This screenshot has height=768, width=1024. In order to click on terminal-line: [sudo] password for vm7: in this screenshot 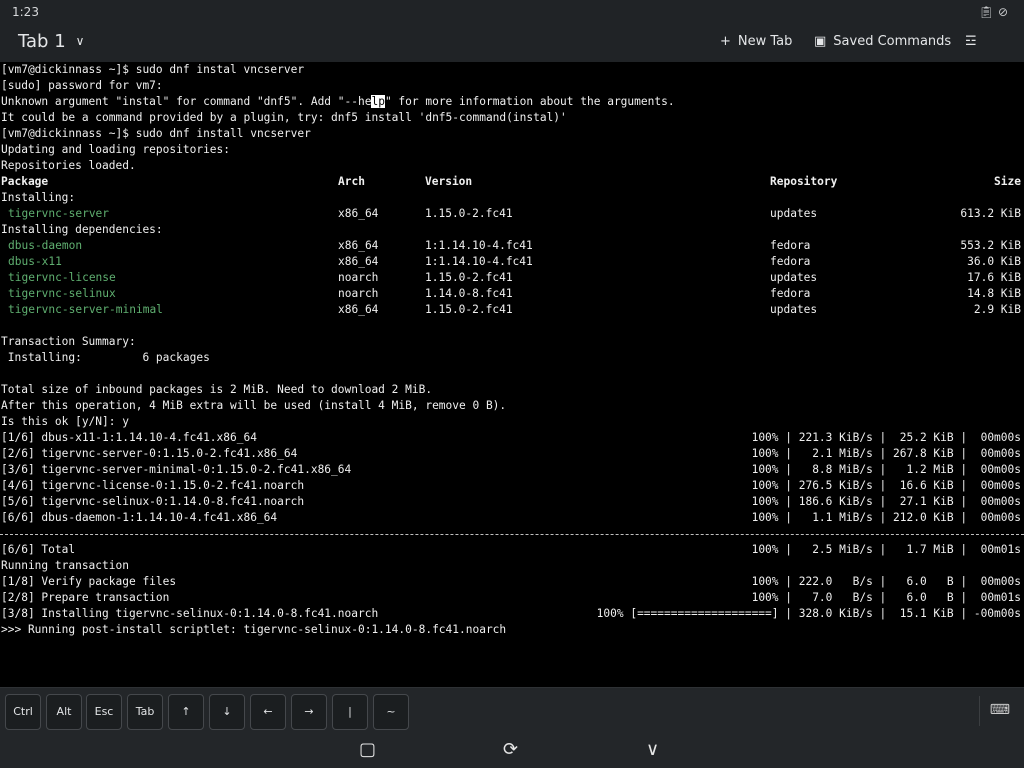, I will do `click(82, 85)`.